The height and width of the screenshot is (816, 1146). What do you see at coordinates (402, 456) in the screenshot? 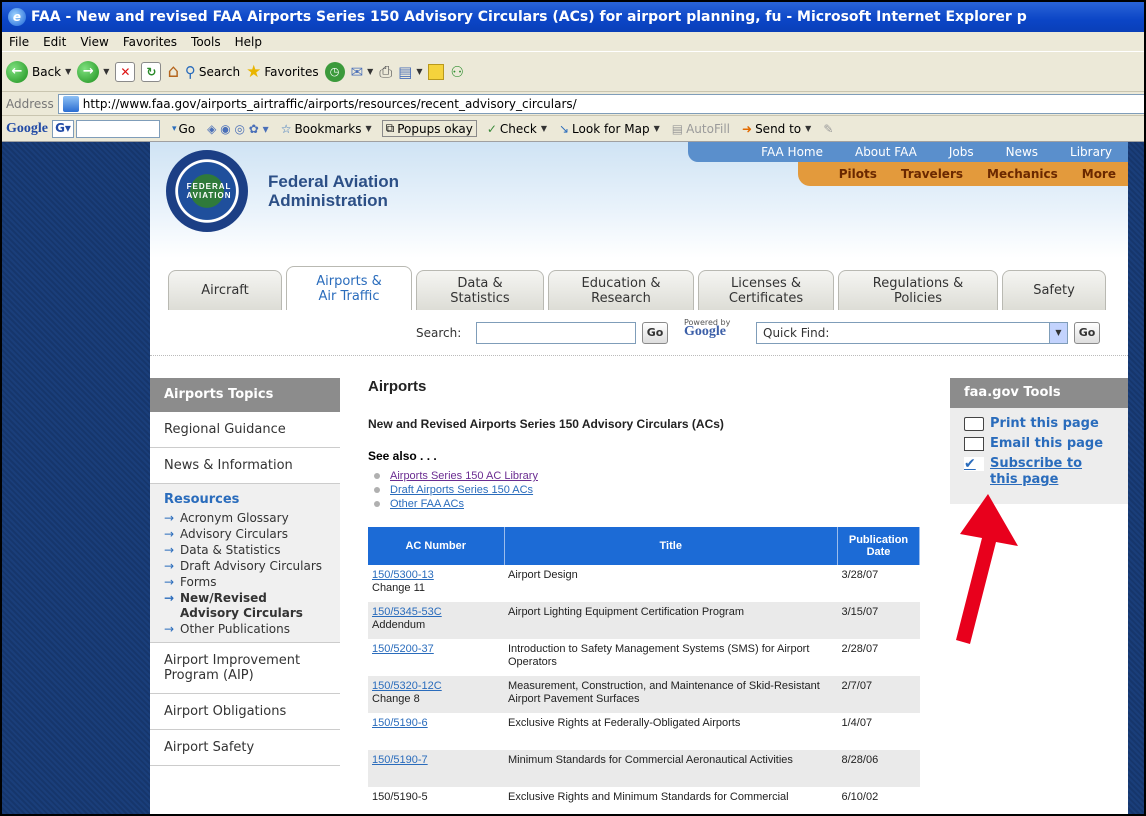
I see `see-also-heading: See also . . .` at bounding box center [402, 456].